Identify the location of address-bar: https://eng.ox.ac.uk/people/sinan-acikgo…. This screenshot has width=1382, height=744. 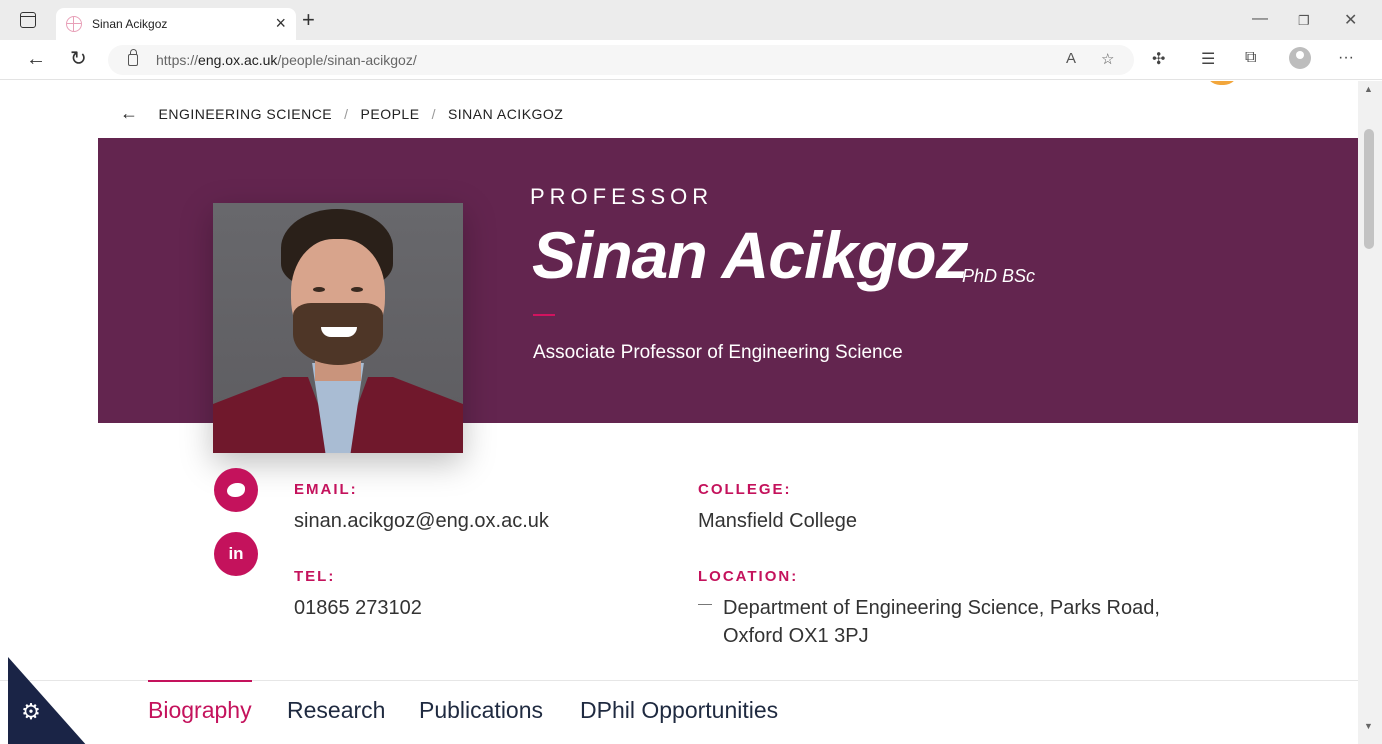
(621, 60).